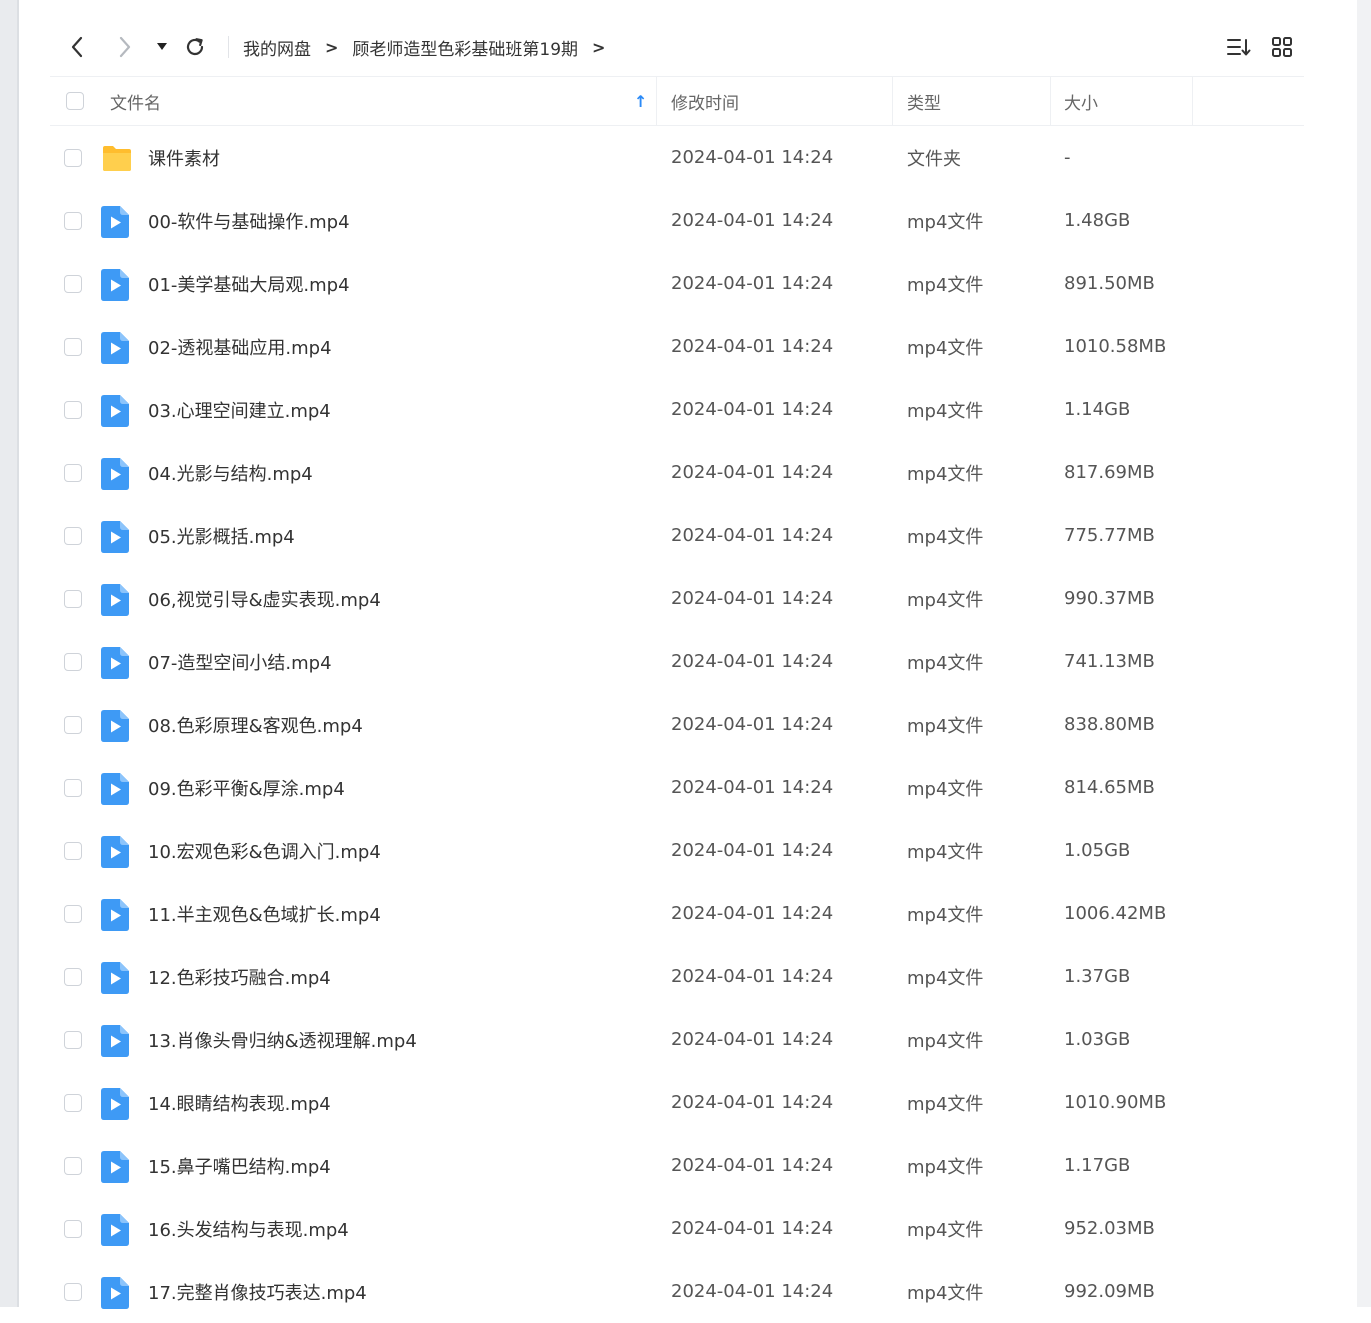 This screenshot has height=1323, width=1371. What do you see at coordinates (1109, 661) in the screenshot?
I see `file-size: 741.13MB` at bounding box center [1109, 661].